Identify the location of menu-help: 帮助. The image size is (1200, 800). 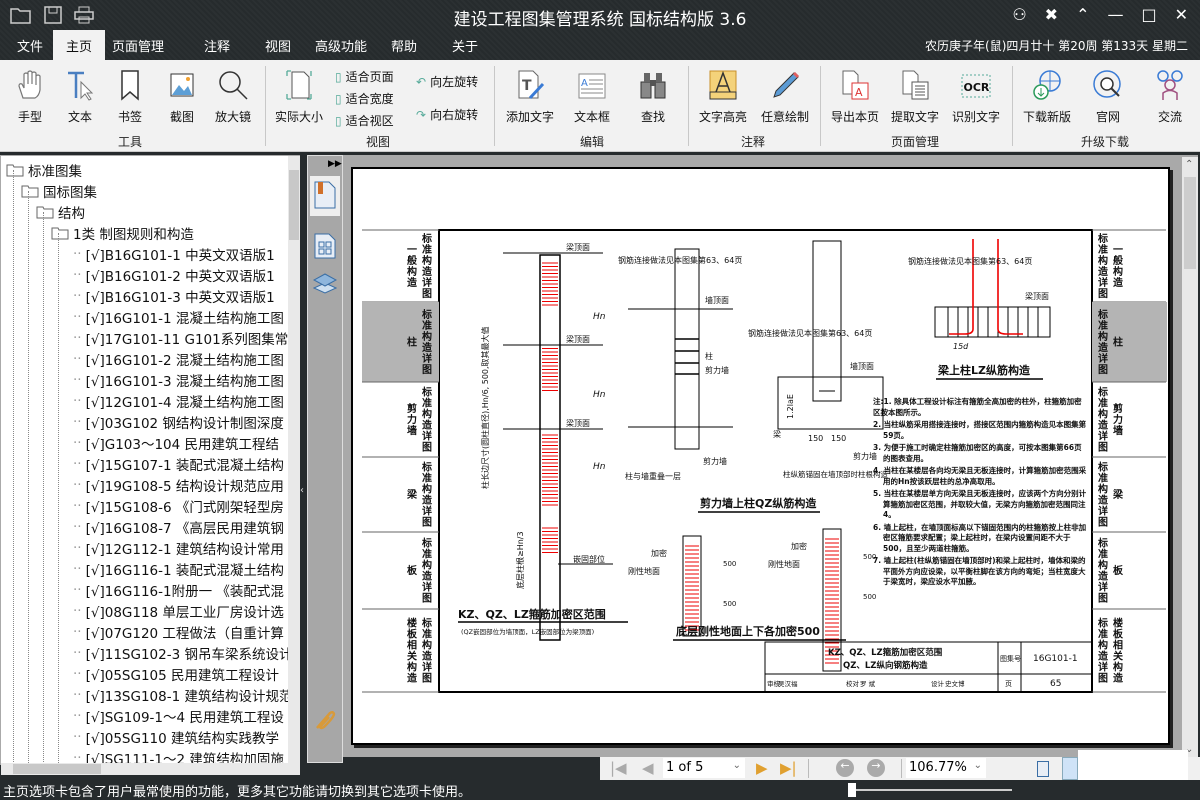
(404, 45).